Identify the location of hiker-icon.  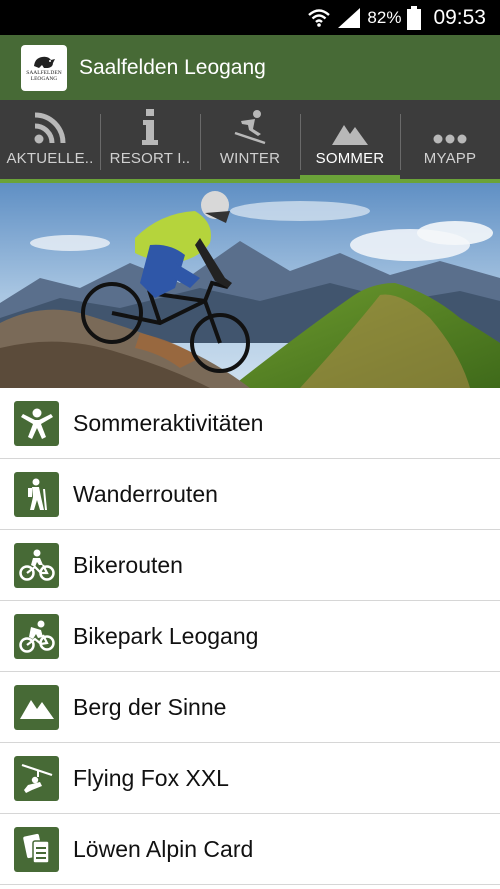
(36, 494).